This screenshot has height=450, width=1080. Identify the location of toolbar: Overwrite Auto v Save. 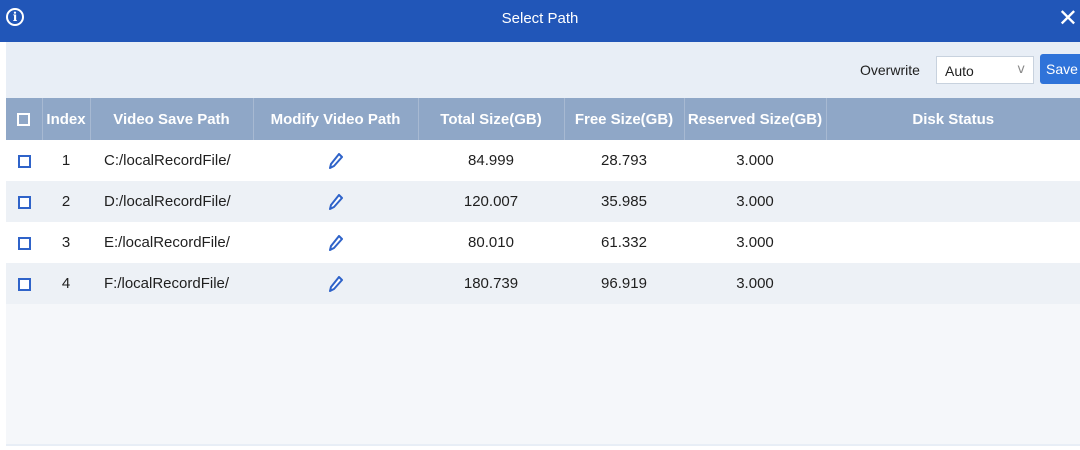
(543, 70).